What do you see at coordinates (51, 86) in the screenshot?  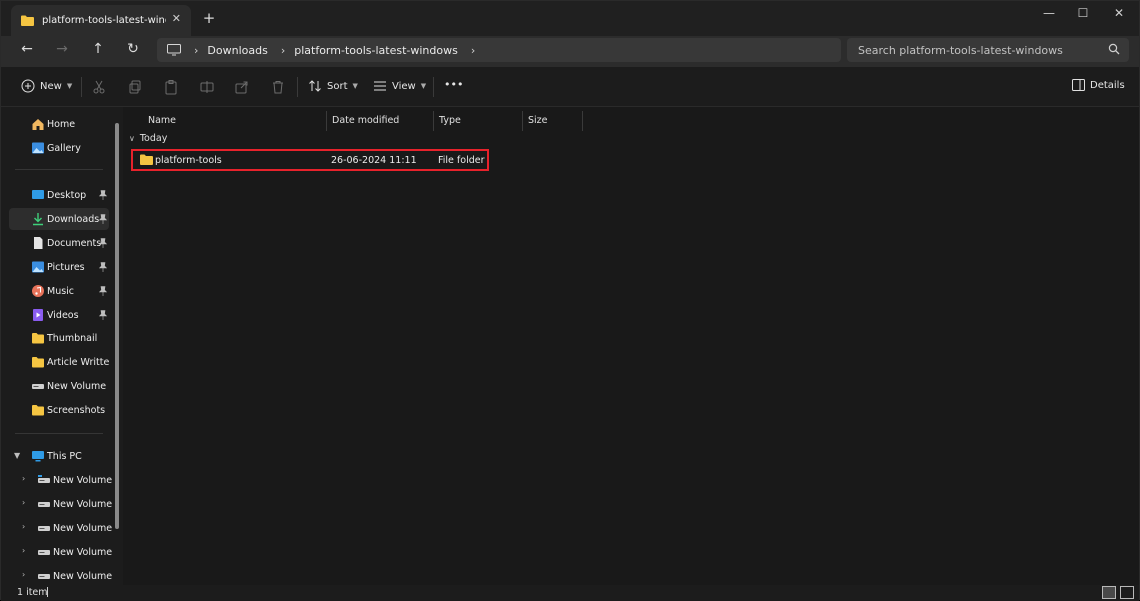 I see `new-label: New` at bounding box center [51, 86].